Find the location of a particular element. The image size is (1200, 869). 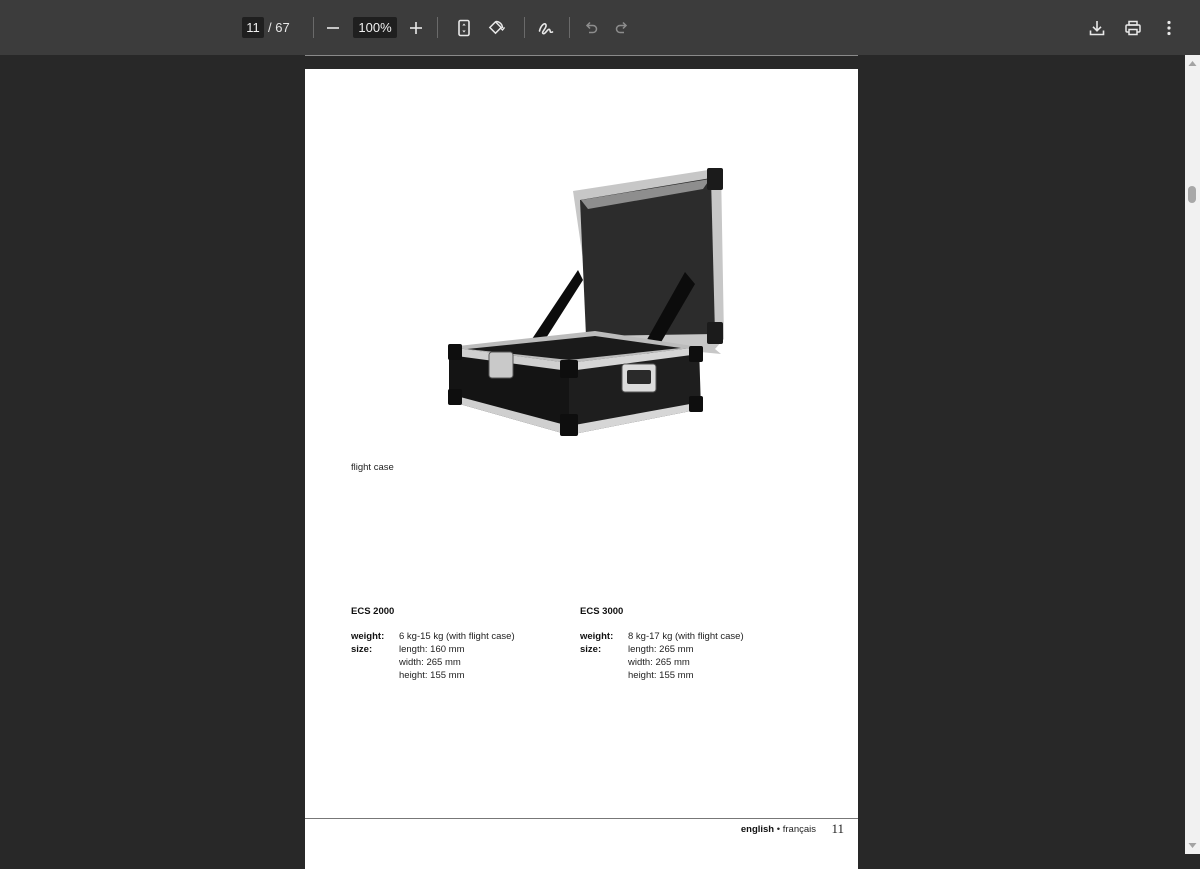

scroll-up-arrow-icon is located at coordinates (1192, 63).